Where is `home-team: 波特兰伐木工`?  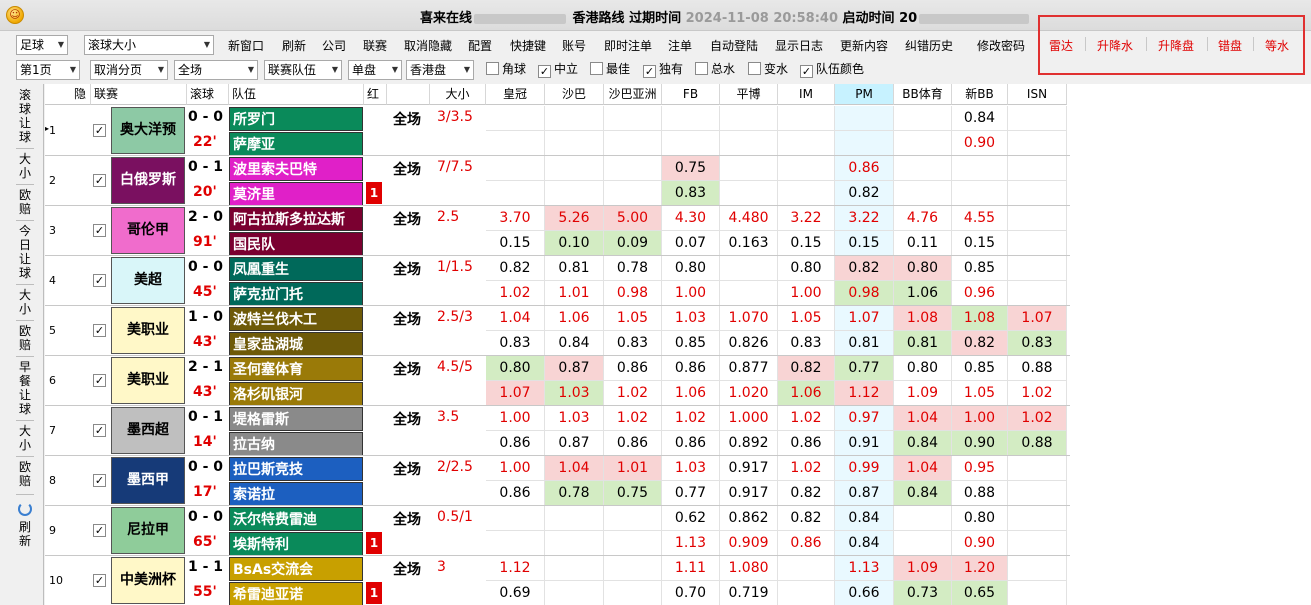
home-team: 波特兰伐木工 is located at coordinates (296, 319).